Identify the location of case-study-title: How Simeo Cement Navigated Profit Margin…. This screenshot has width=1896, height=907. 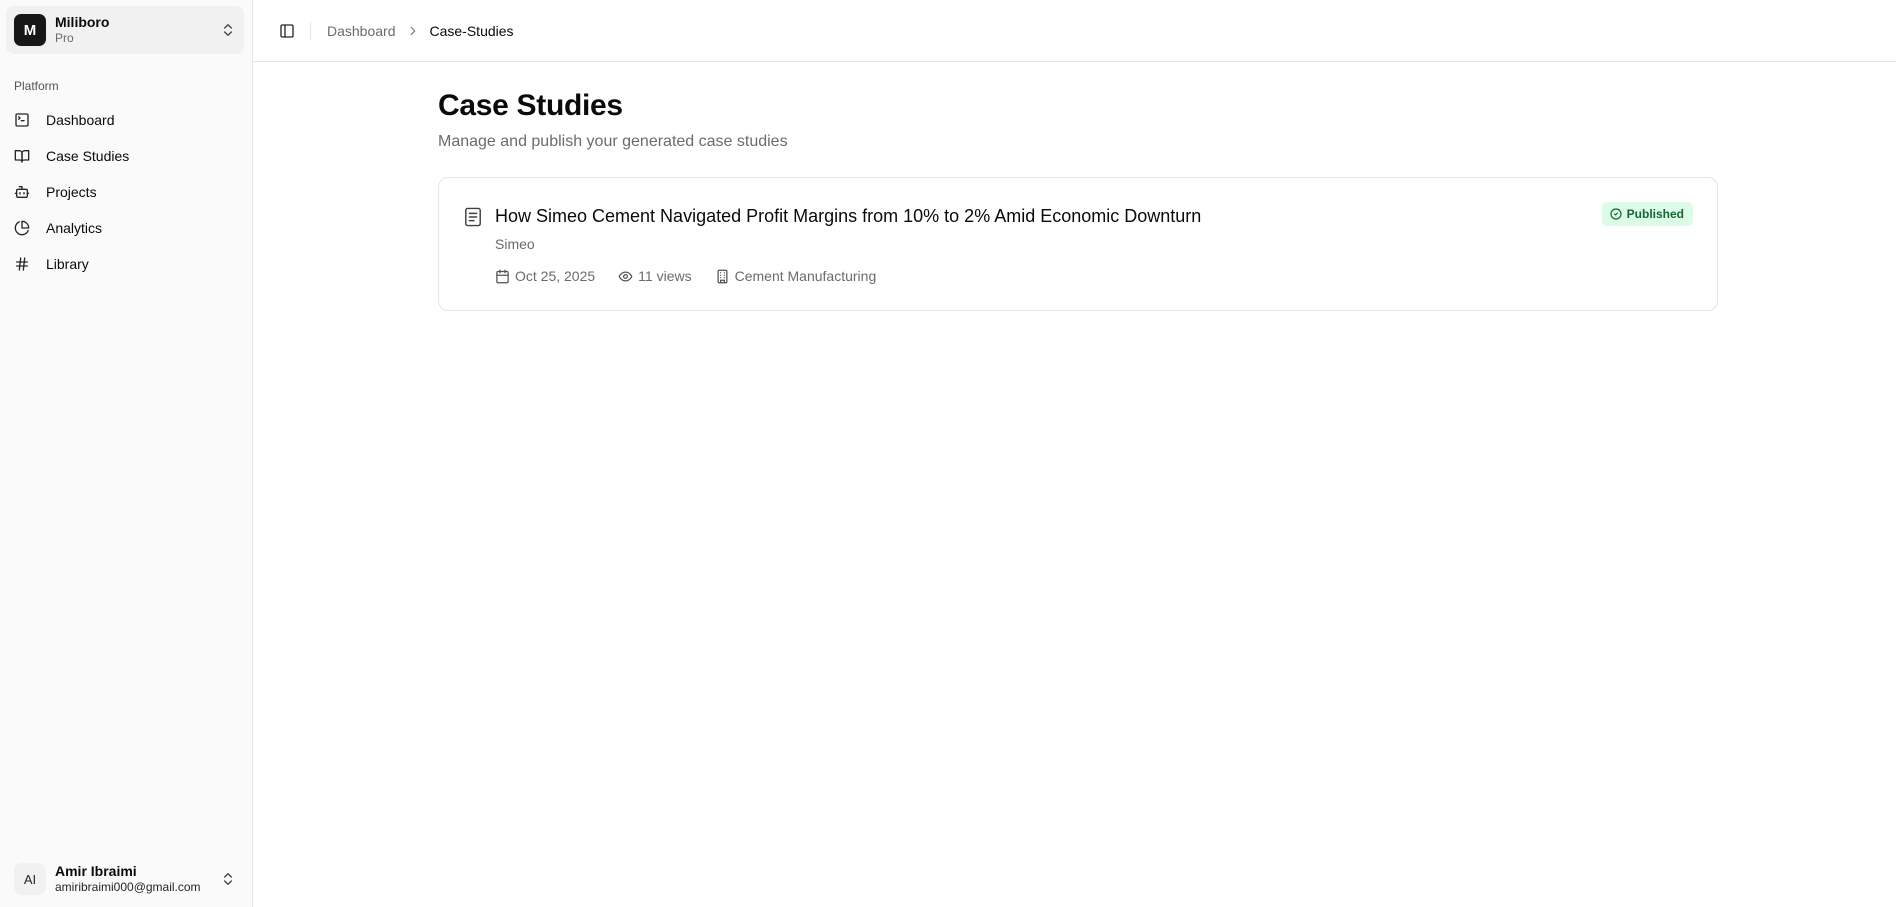
(848, 216).